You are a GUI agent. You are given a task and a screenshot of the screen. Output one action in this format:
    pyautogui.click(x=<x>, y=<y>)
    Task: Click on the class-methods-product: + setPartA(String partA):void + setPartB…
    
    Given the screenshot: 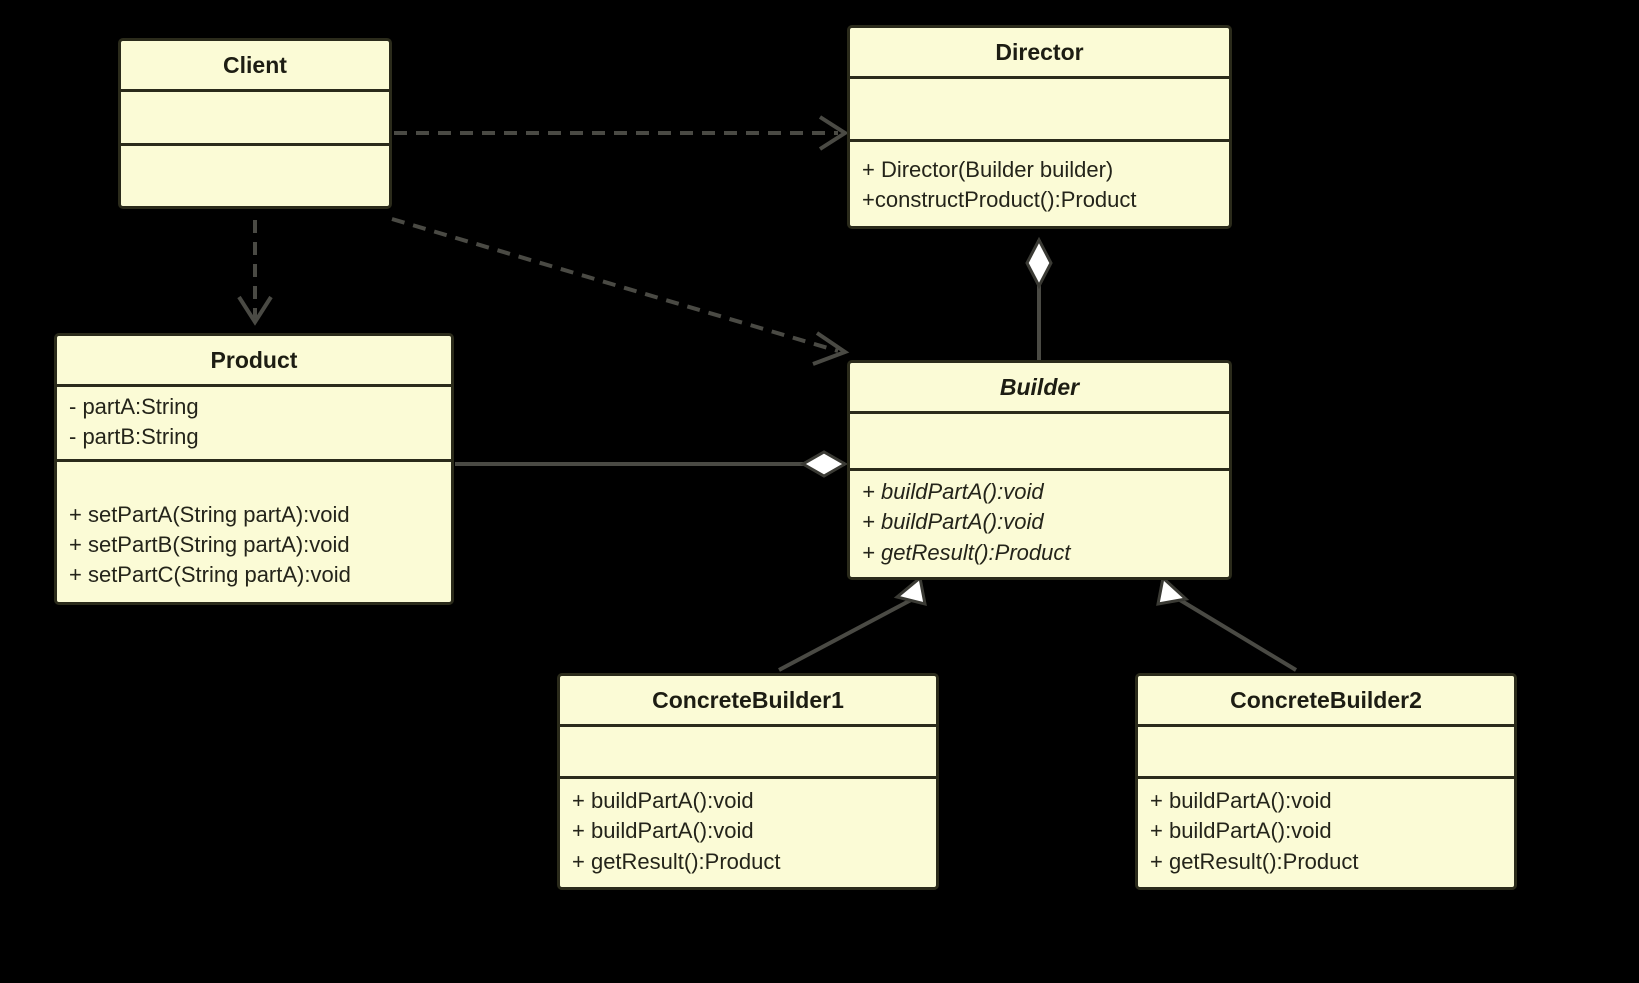 What is the action you would take?
    pyautogui.click(x=254, y=532)
    